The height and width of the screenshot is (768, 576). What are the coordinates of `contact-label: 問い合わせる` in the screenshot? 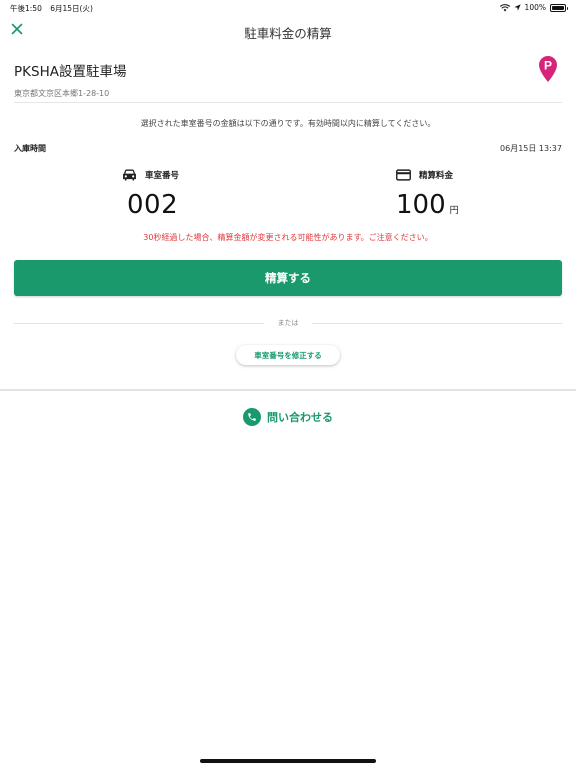 It's located at (300, 417).